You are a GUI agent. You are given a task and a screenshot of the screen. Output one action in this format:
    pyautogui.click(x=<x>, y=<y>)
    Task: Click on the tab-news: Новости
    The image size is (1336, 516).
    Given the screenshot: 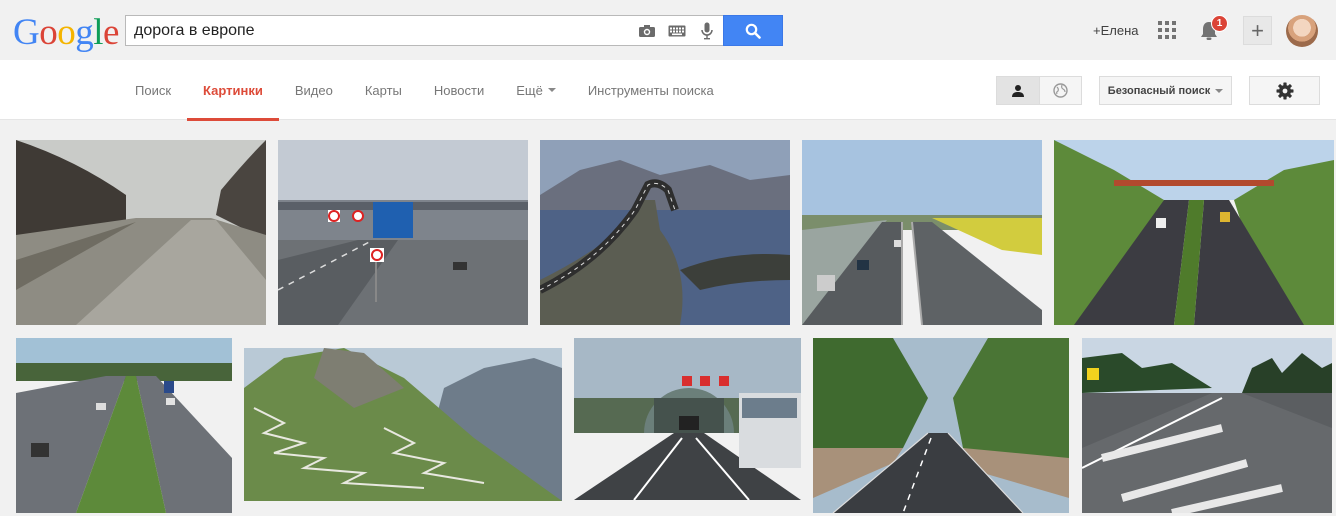 What is the action you would take?
    pyautogui.click(x=459, y=90)
    